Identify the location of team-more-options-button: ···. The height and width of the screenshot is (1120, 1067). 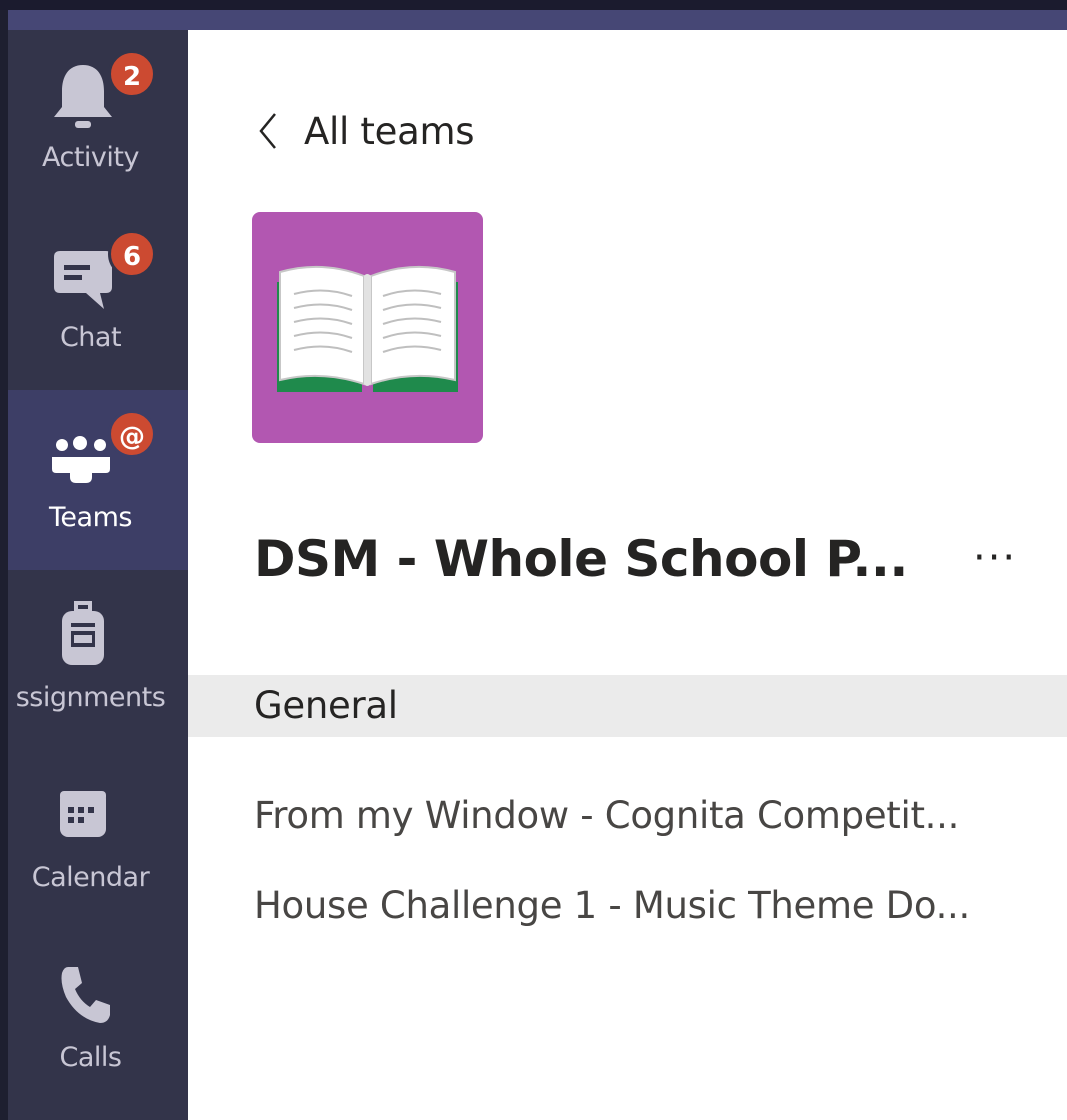
(995, 558).